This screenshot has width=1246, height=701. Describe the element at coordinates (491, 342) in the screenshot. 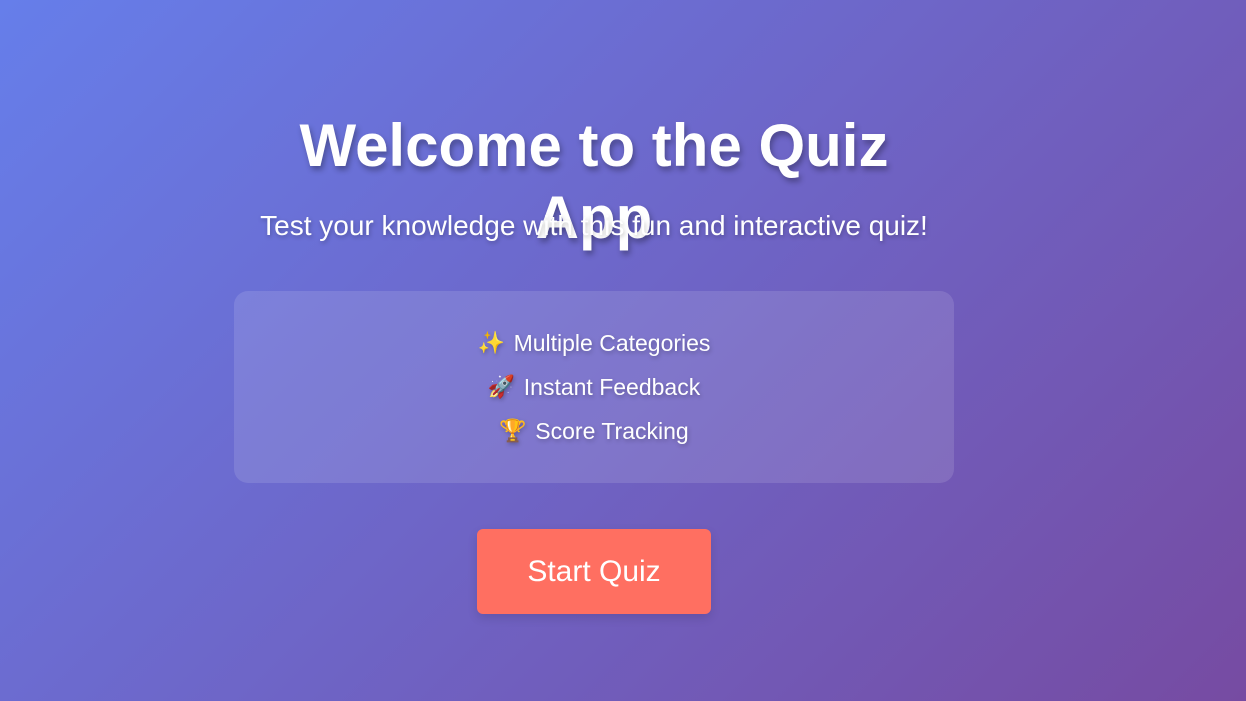

I see `sparkles-icon: ✨` at that location.